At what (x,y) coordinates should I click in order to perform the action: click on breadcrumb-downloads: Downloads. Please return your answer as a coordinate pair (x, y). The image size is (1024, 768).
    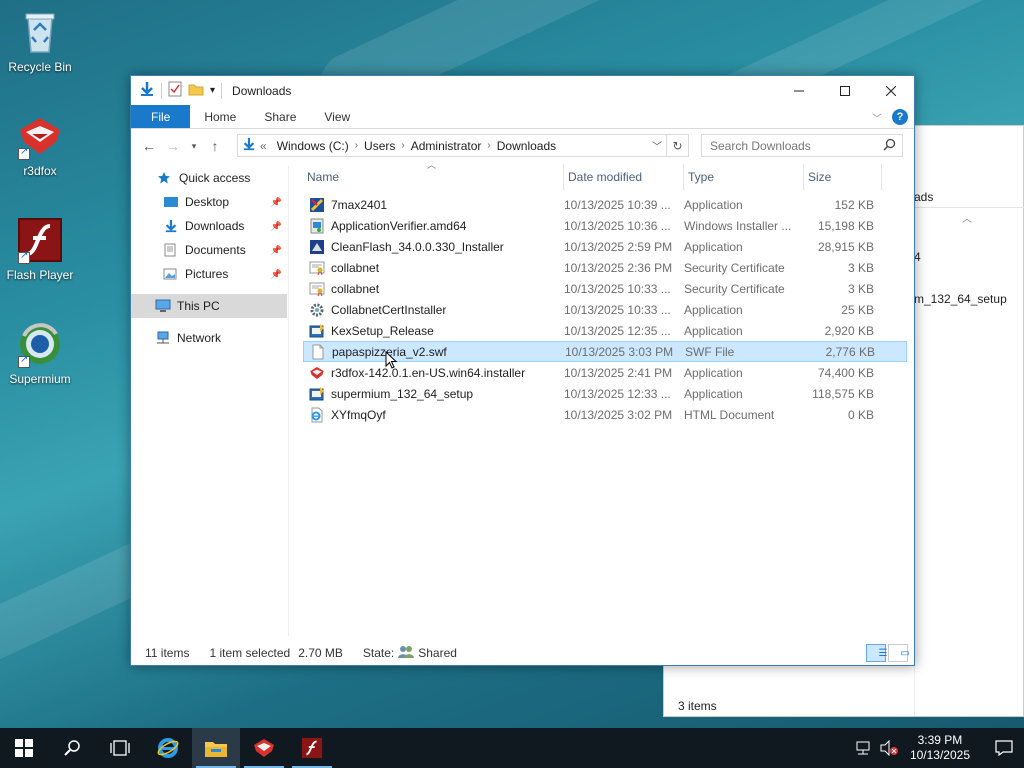
    Looking at the image, I should click on (526, 146).